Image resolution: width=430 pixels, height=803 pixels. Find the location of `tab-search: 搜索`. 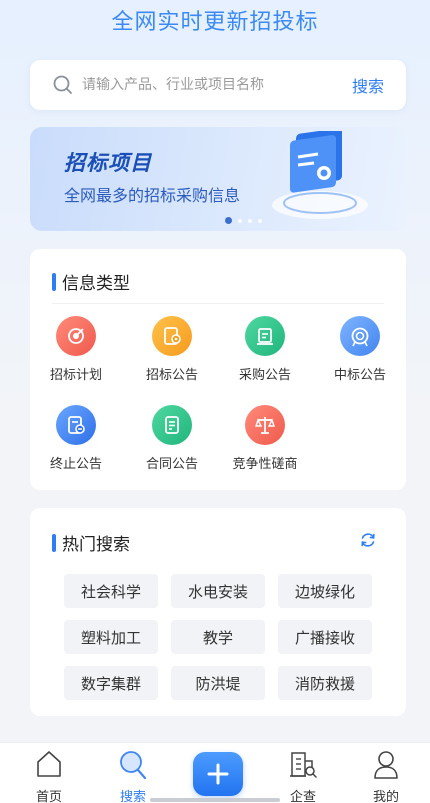

tab-search: 搜索 is located at coordinates (133, 773).